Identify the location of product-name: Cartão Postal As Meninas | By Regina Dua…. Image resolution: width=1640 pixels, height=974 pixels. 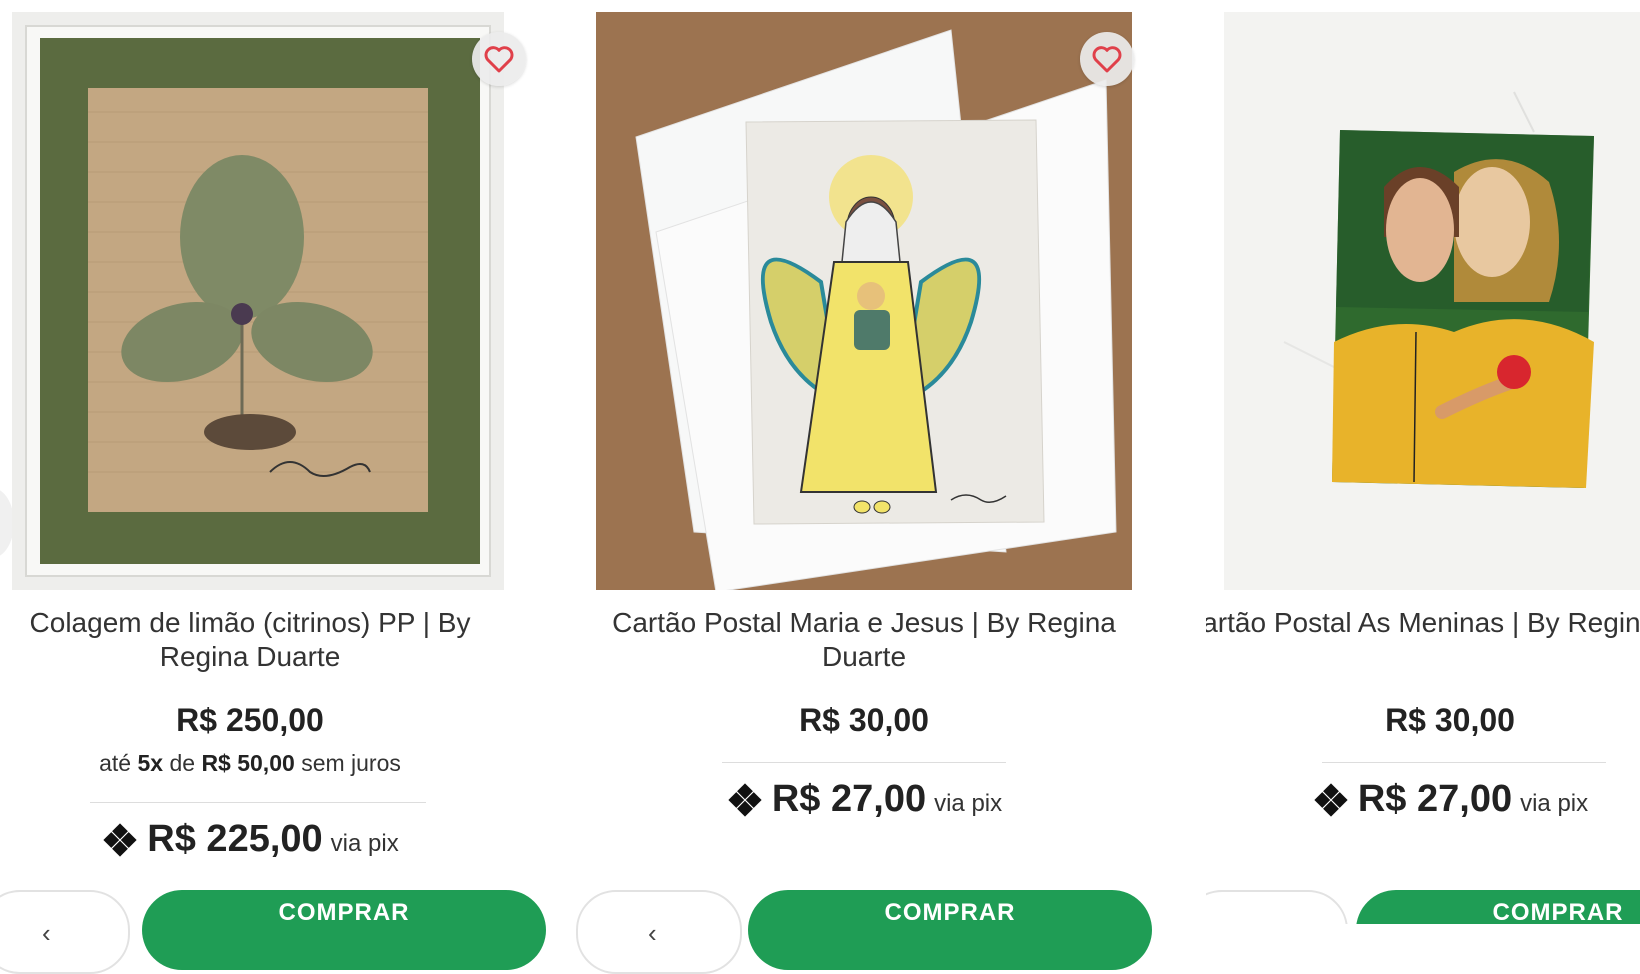
(1423, 623).